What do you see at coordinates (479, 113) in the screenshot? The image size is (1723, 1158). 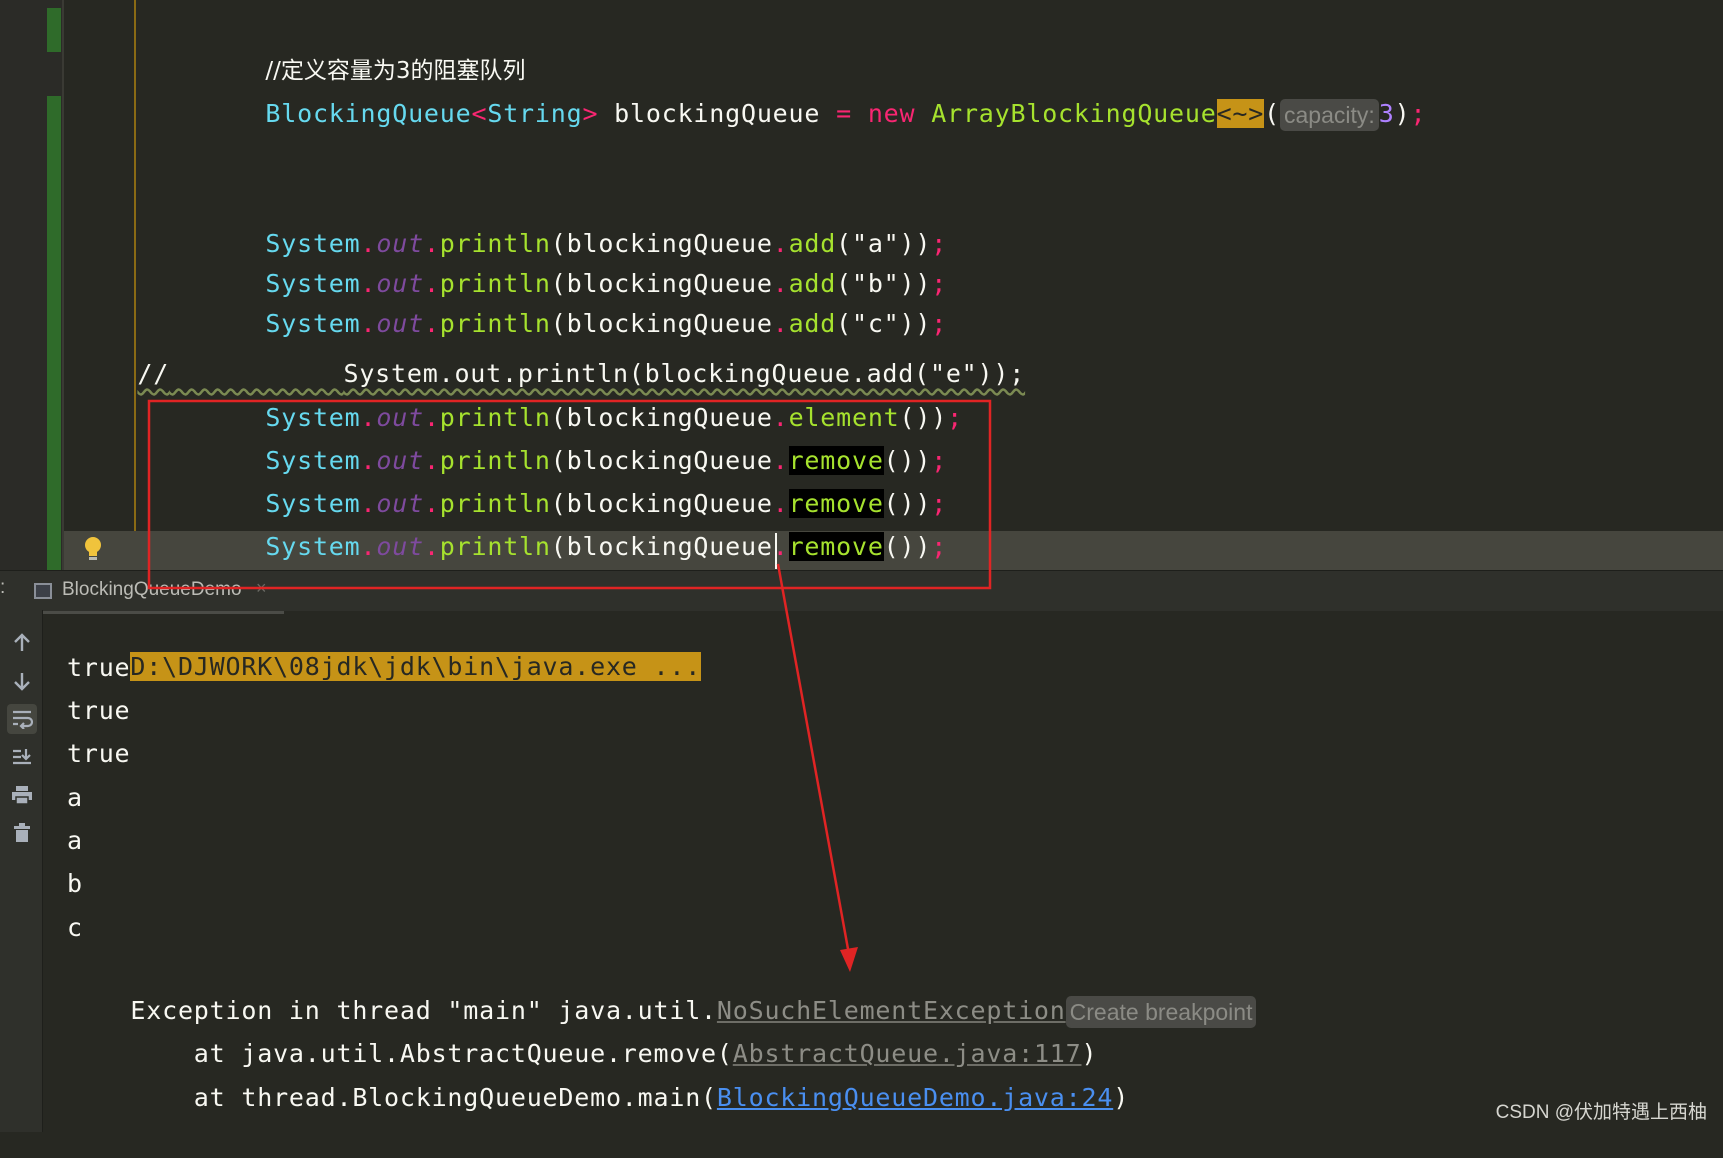 I see `generic-open: <` at bounding box center [479, 113].